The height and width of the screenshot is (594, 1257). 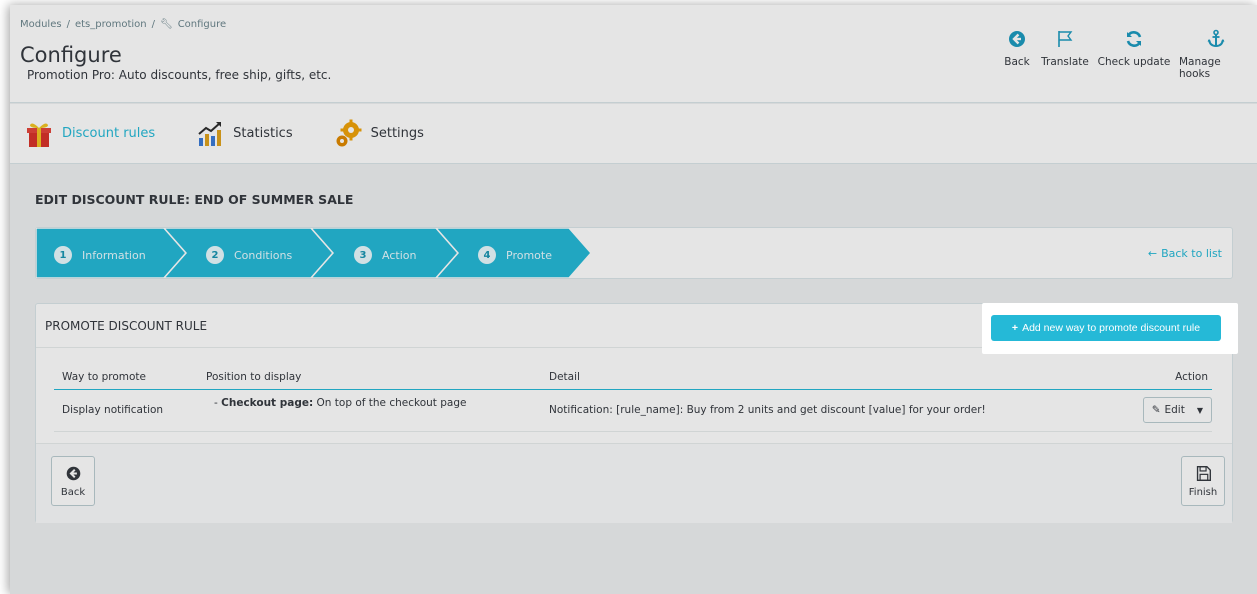 I want to click on finish-label: Finish, so click(x=1203, y=492).